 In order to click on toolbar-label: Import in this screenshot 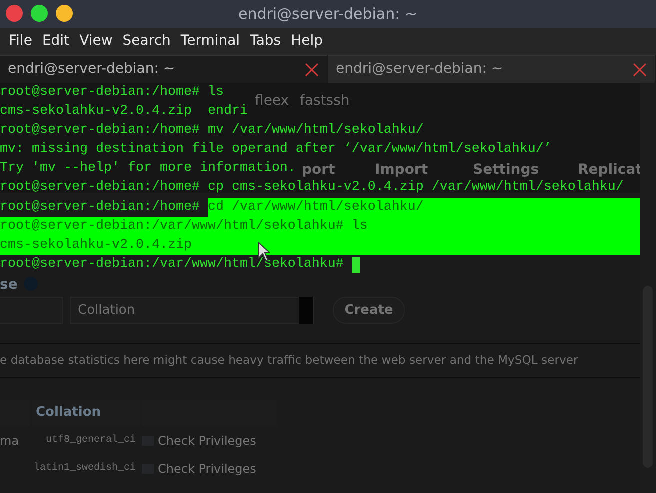, I will do `click(401, 170)`.